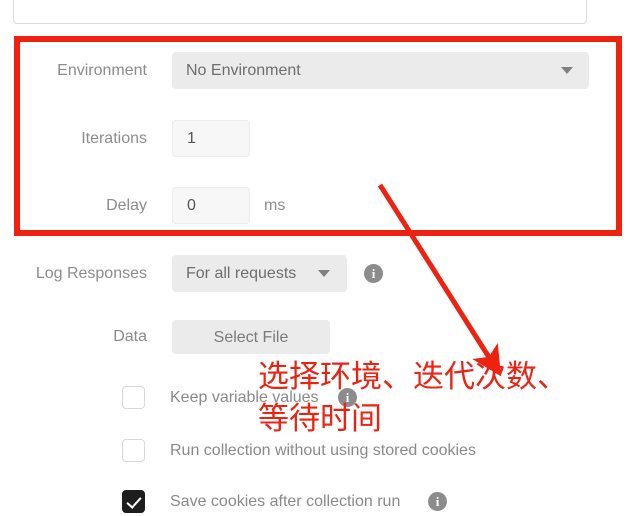 The image size is (630, 516). I want to click on delay-row: Delay ms, so click(315, 206).